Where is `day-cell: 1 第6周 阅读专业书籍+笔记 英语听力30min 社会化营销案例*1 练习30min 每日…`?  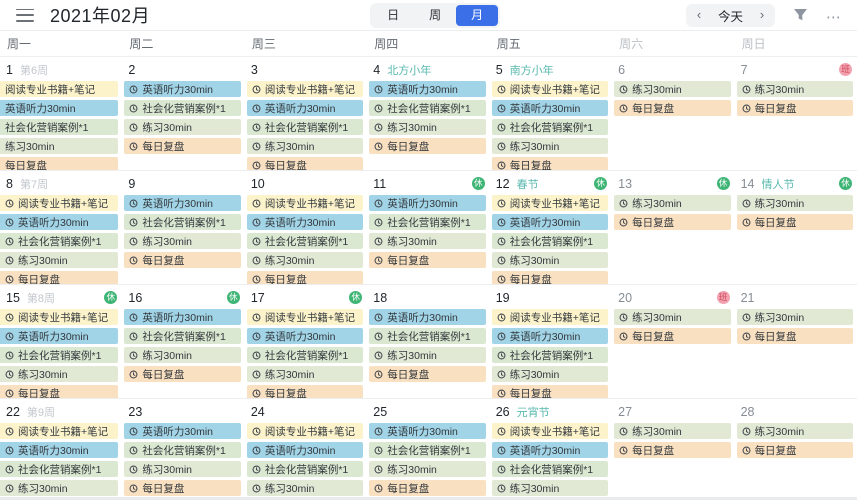 day-cell: 1 第6周 阅读专业书籍+笔记 英语听力30min 社会化营销案例*1 练习30min 每日… is located at coordinates (61, 113).